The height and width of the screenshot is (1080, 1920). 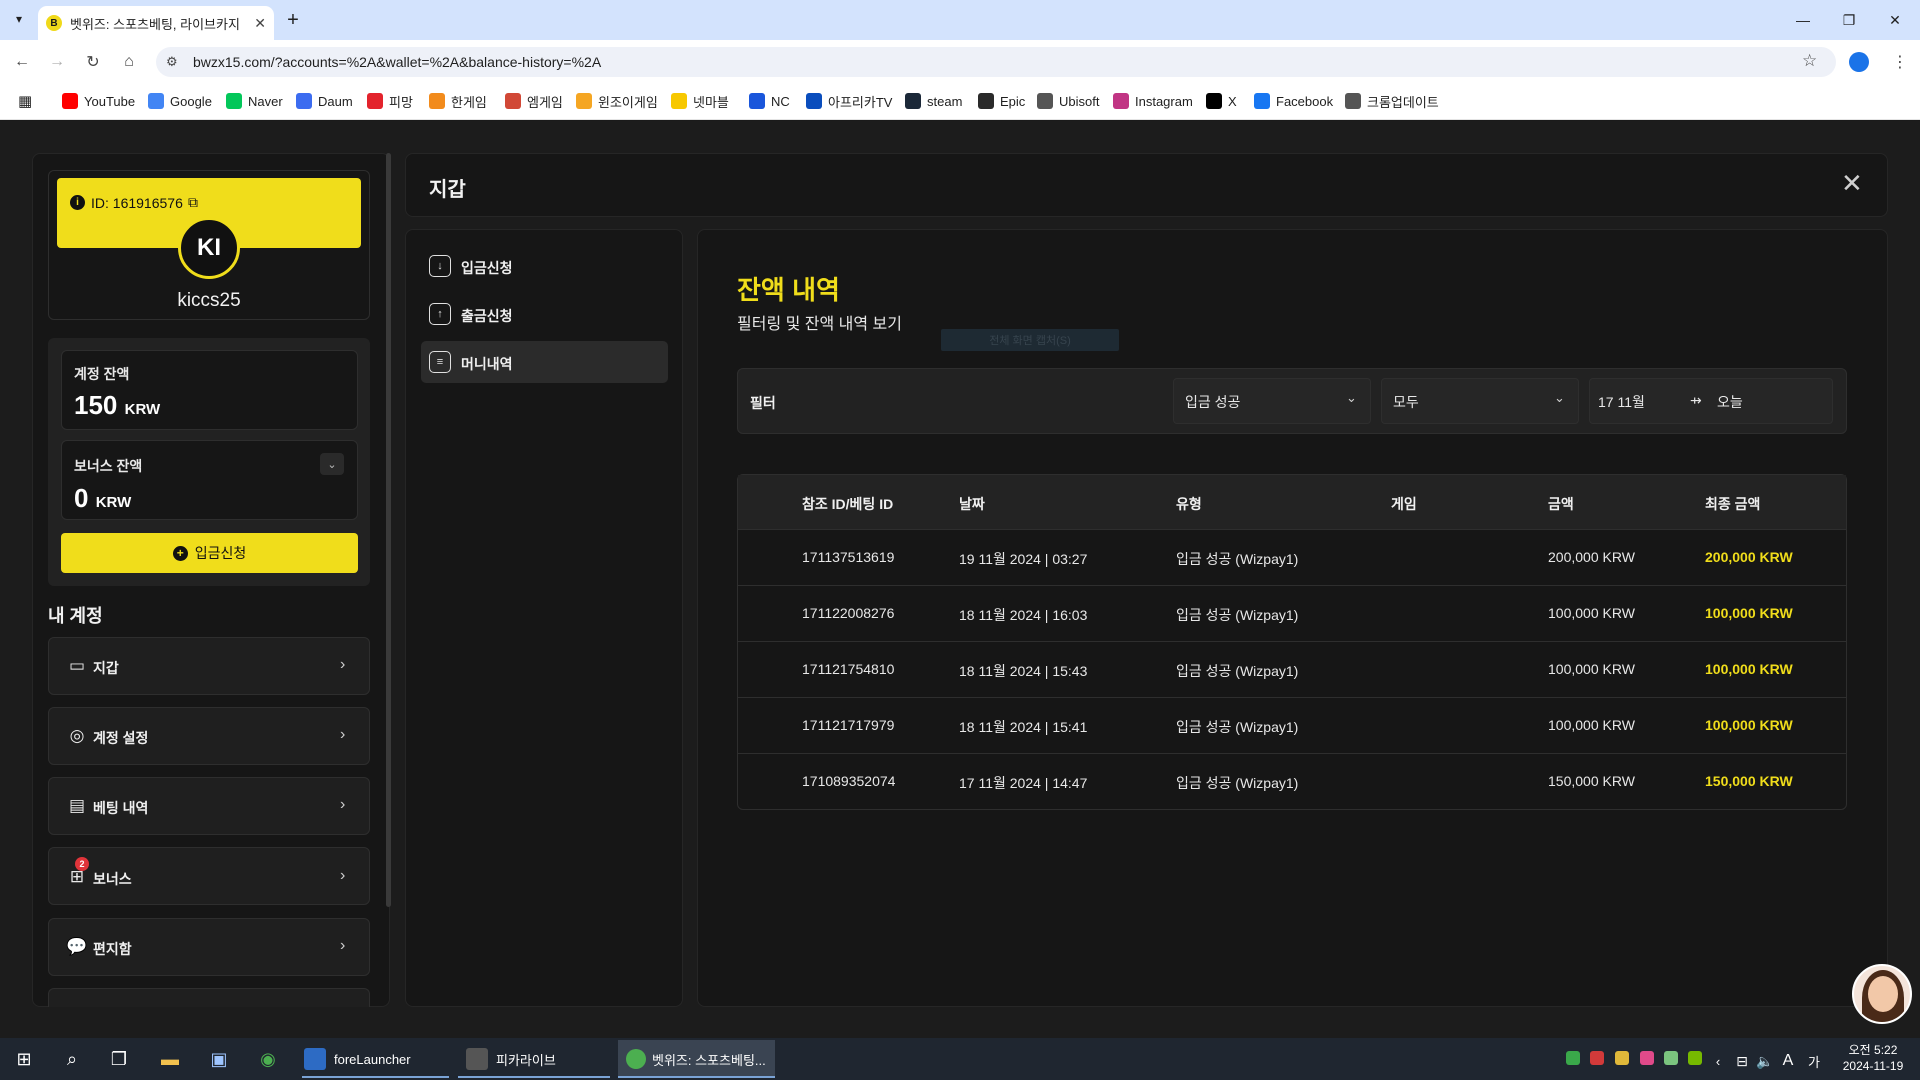 What do you see at coordinates (93, 62) in the screenshot?
I see `reload-icon: ↻` at bounding box center [93, 62].